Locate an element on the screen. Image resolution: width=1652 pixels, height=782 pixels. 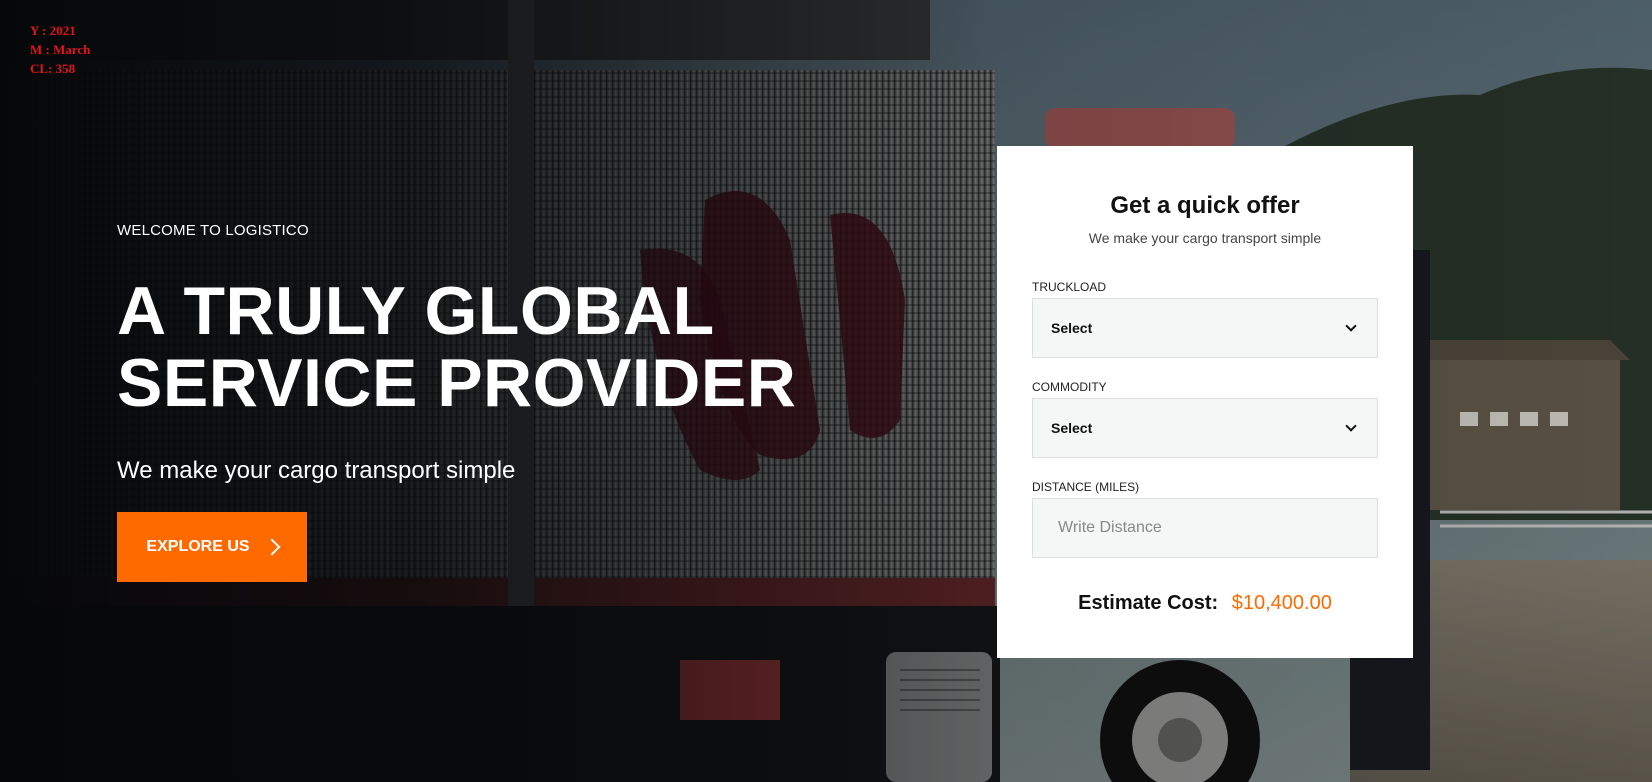
stamp-year: Y : 2021 is located at coordinates (53, 30).